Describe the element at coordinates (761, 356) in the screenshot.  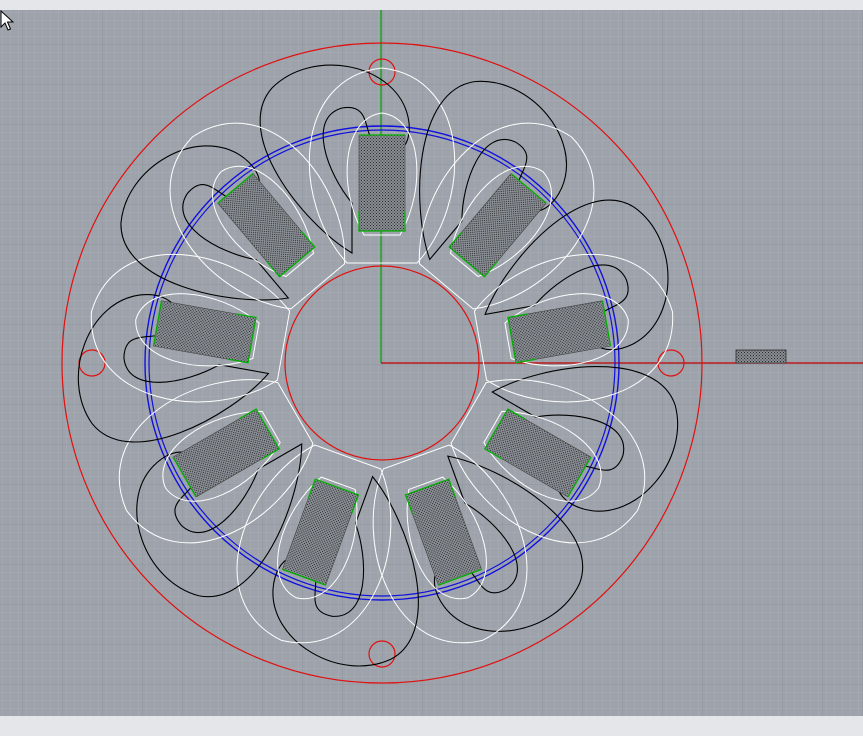
I see `scatter-object` at that location.